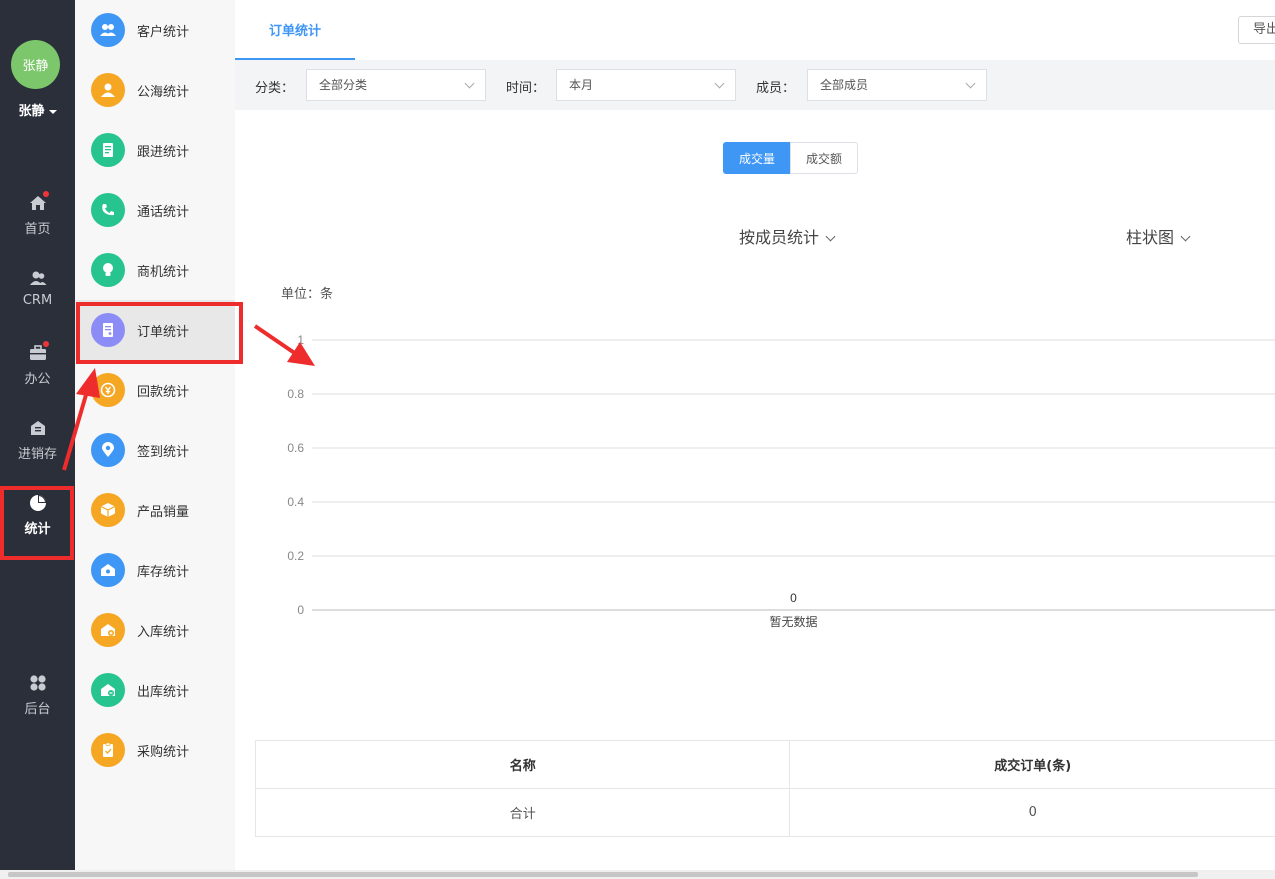  What do you see at coordinates (163, 511) in the screenshot?
I see `submenu-label: 产品销量` at bounding box center [163, 511].